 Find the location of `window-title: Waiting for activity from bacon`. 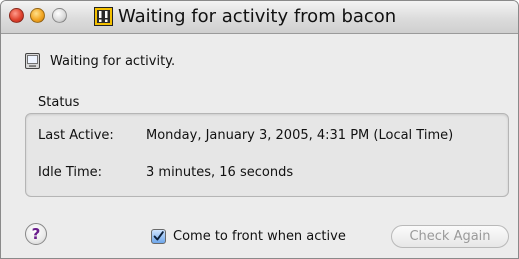

window-title: Waiting for activity from bacon is located at coordinates (257, 16).